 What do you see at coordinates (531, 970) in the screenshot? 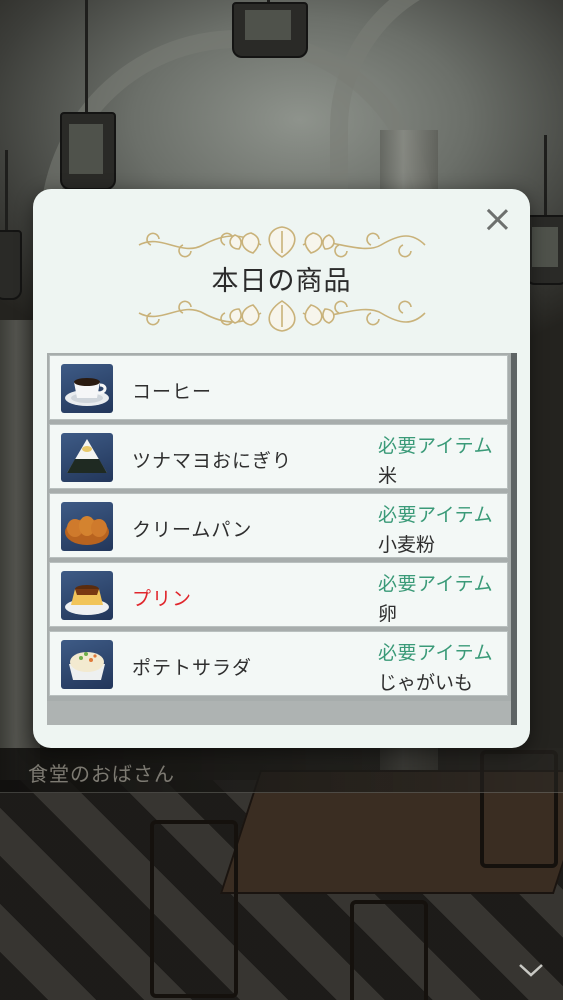
I see `chevron-down-icon` at bounding box center [531, 970].